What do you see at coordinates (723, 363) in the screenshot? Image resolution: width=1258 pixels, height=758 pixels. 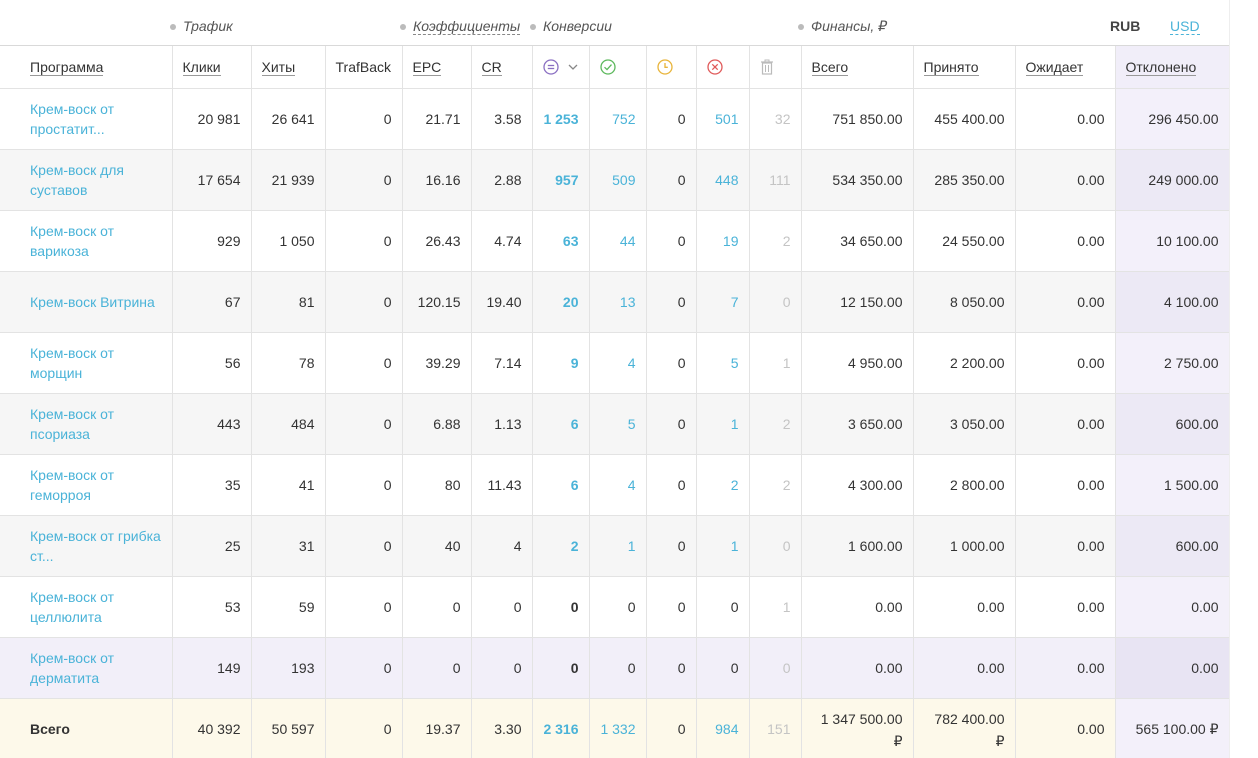 I see `cell-rejected-count: 5` at bounding box center [723, 363].